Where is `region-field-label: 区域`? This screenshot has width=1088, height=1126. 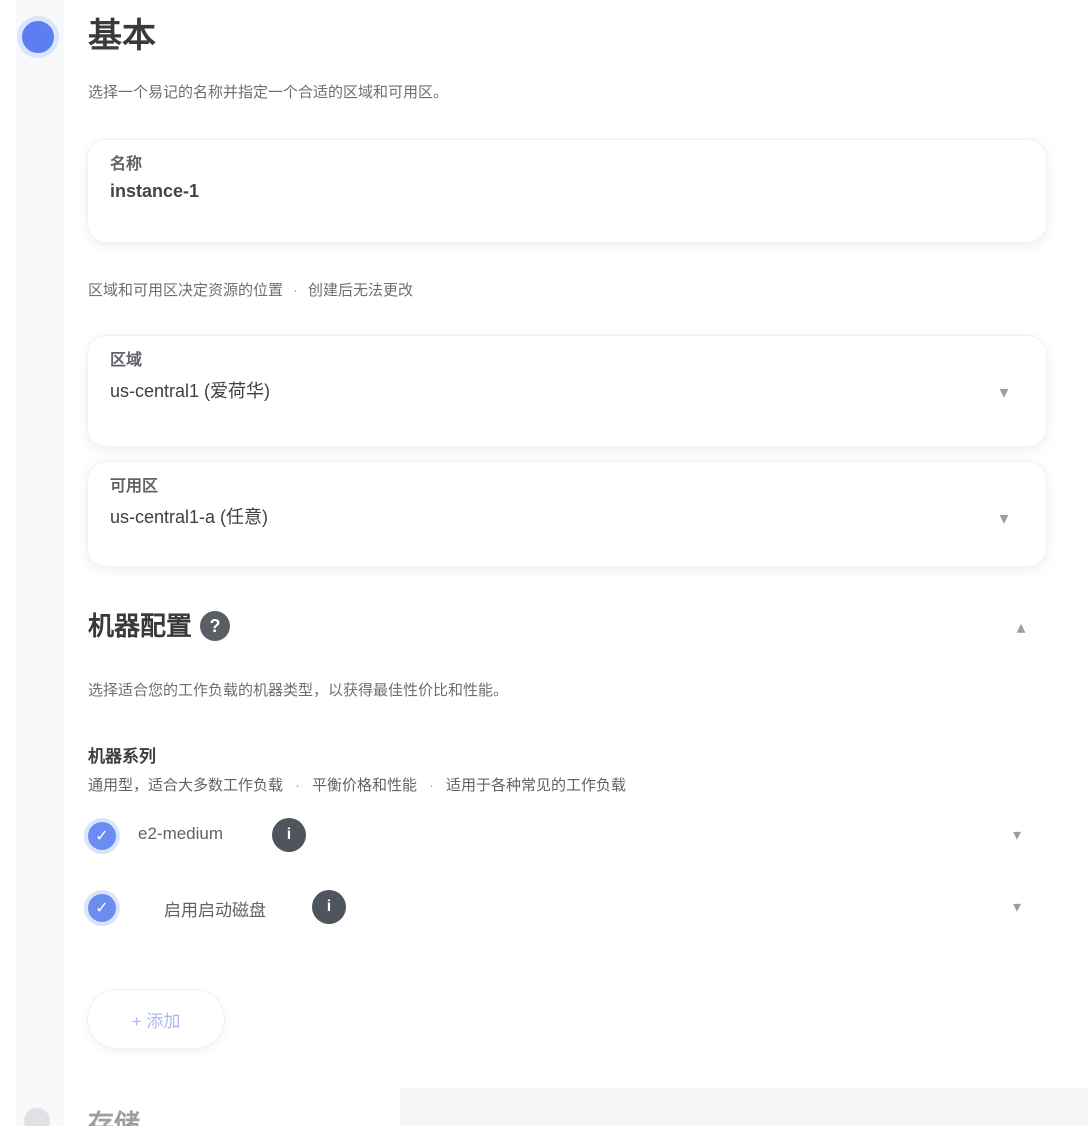 region-field-label: 区域 is located at coordinates (126, 360).